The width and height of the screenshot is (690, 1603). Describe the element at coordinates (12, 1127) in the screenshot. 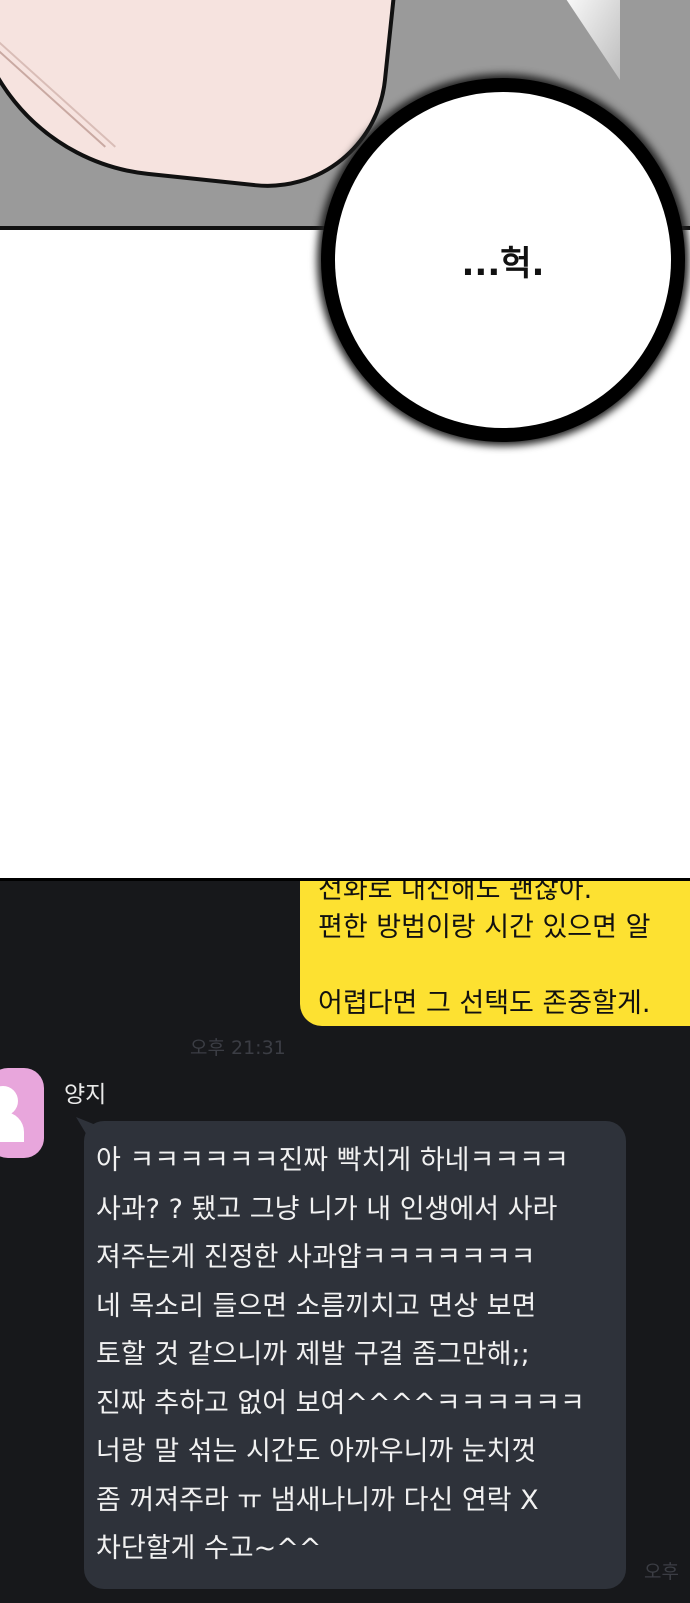

I see `avatar-body-icon` at that location.